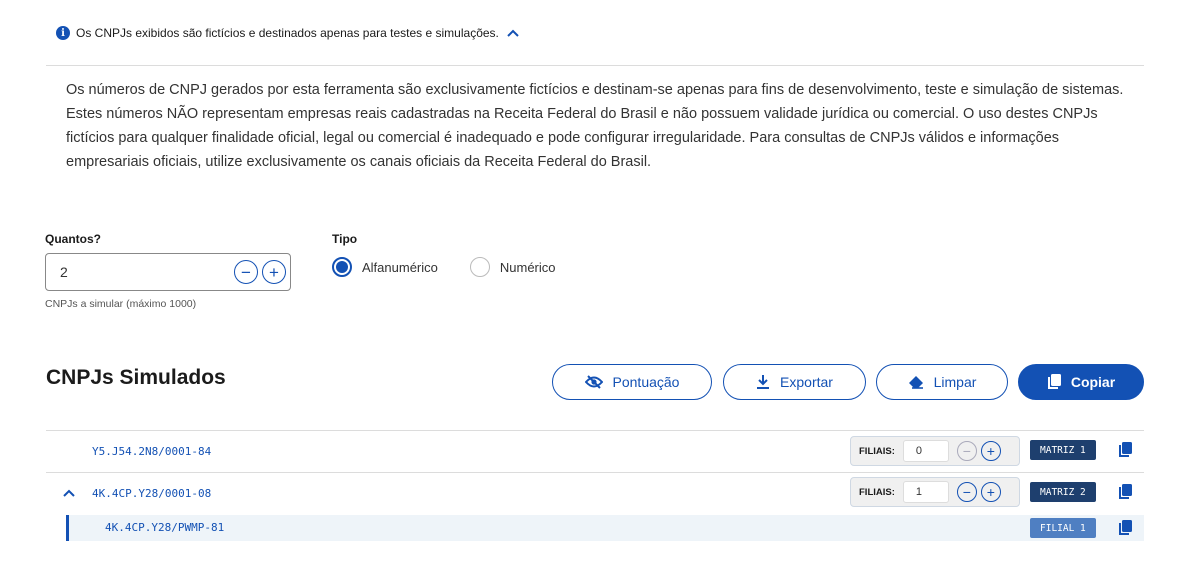 The image size is (1188, 562). I want to click on matriz-tag: MATRIZ 1, so click(1063, 450).